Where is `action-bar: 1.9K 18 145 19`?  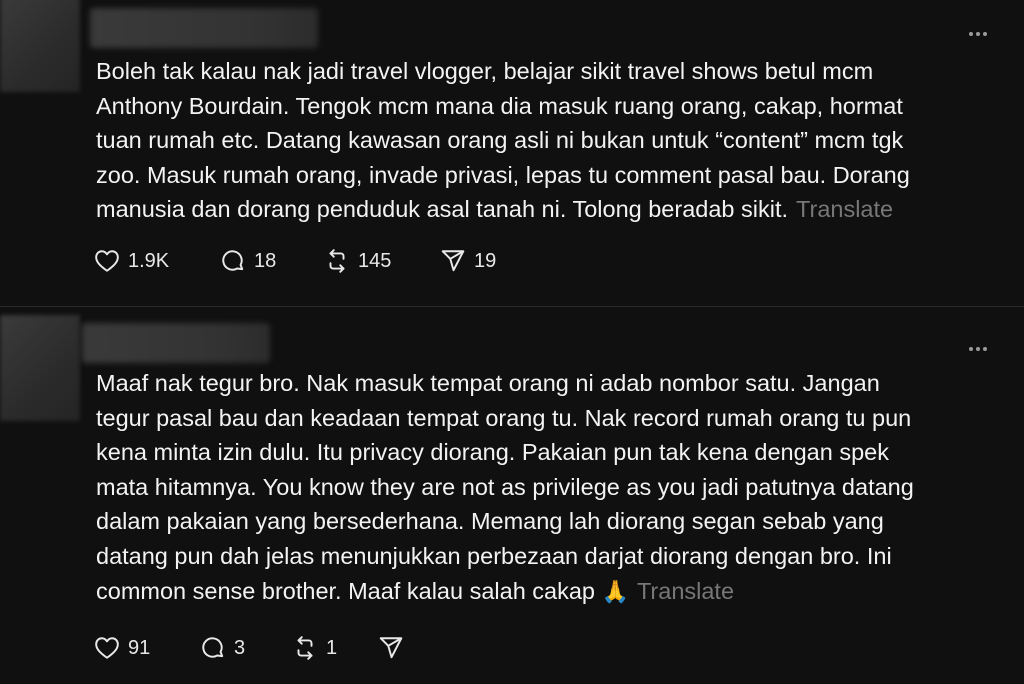
action-bar: 1.9K 18 145 19 is located at coordinates (295, 261).